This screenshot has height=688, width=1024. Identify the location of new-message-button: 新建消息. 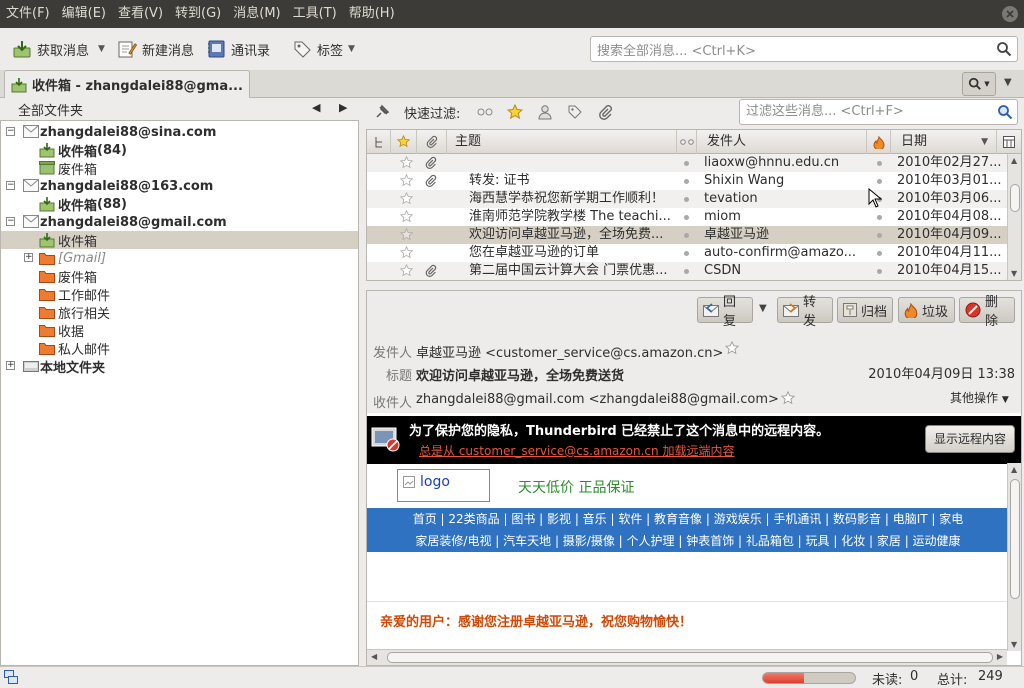
(155, 49).